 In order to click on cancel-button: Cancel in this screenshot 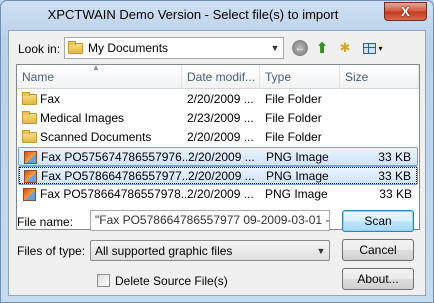, I will do `click(378, 250)`.